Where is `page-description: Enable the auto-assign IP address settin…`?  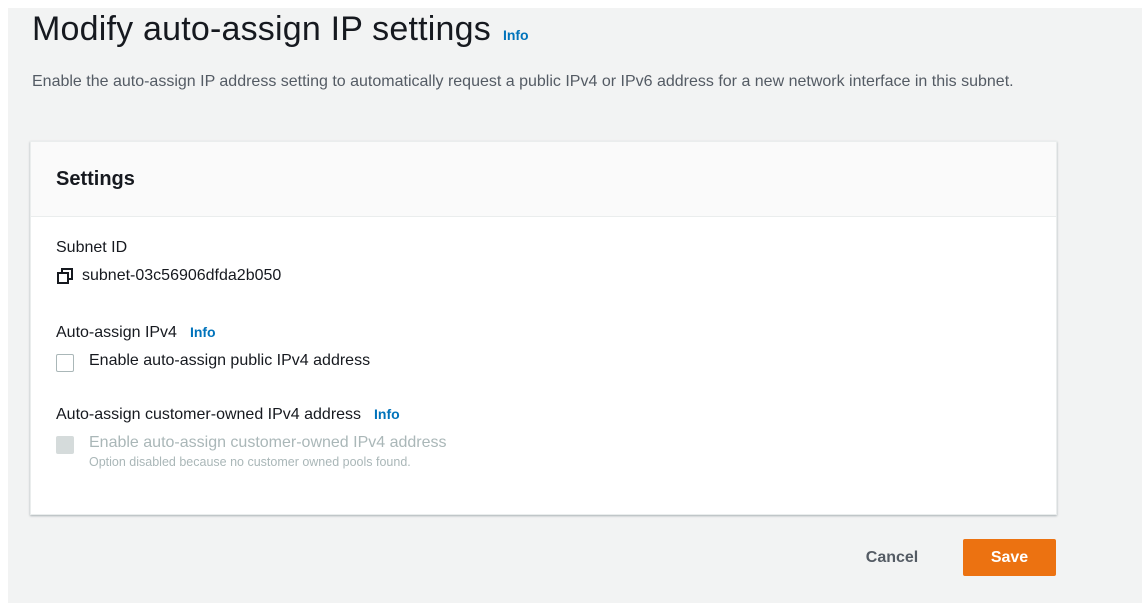 page-description: Enable the auto-assign IP address settin… is located at coordinates (523, 81).